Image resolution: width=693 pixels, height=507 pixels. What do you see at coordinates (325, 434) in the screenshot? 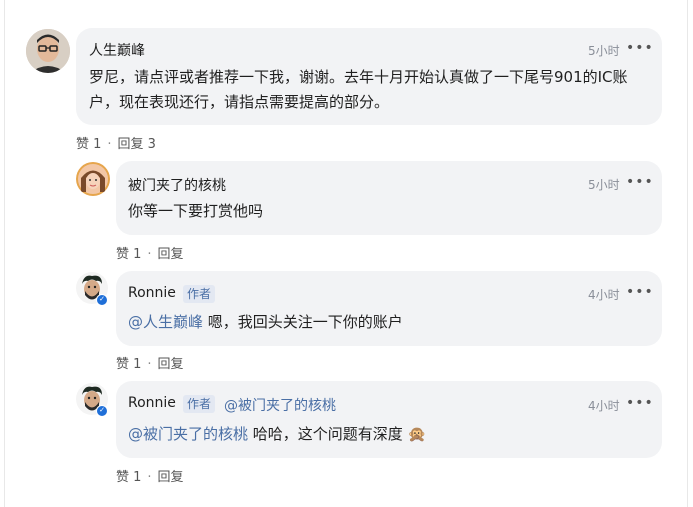
I see `comment-body: 哈哈，这个问题有深度` at bounding box center [325, 434].